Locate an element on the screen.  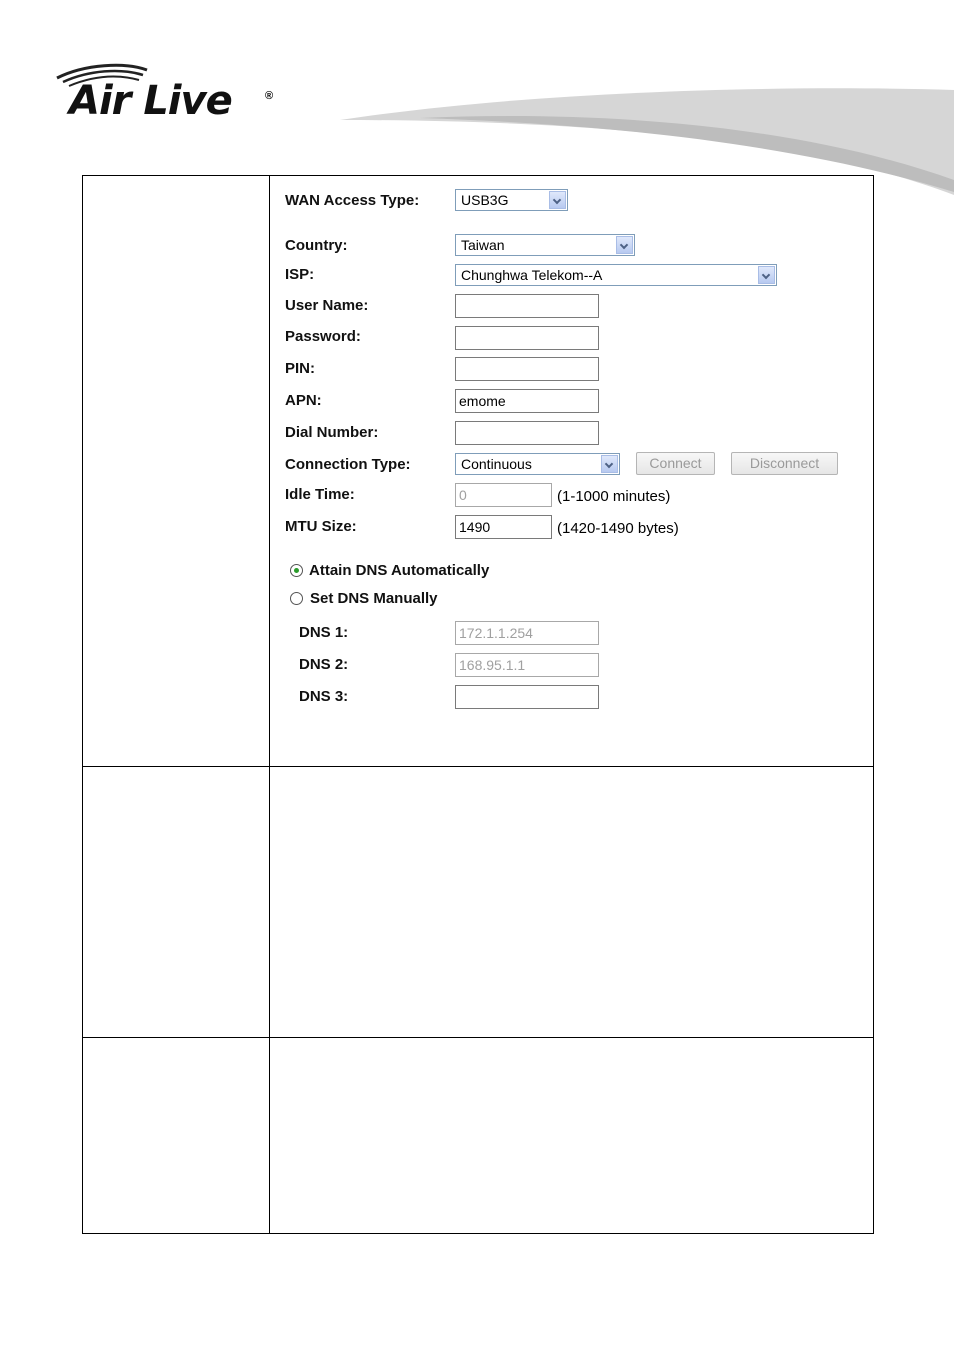
password-input is located at coordinates (527, 338).